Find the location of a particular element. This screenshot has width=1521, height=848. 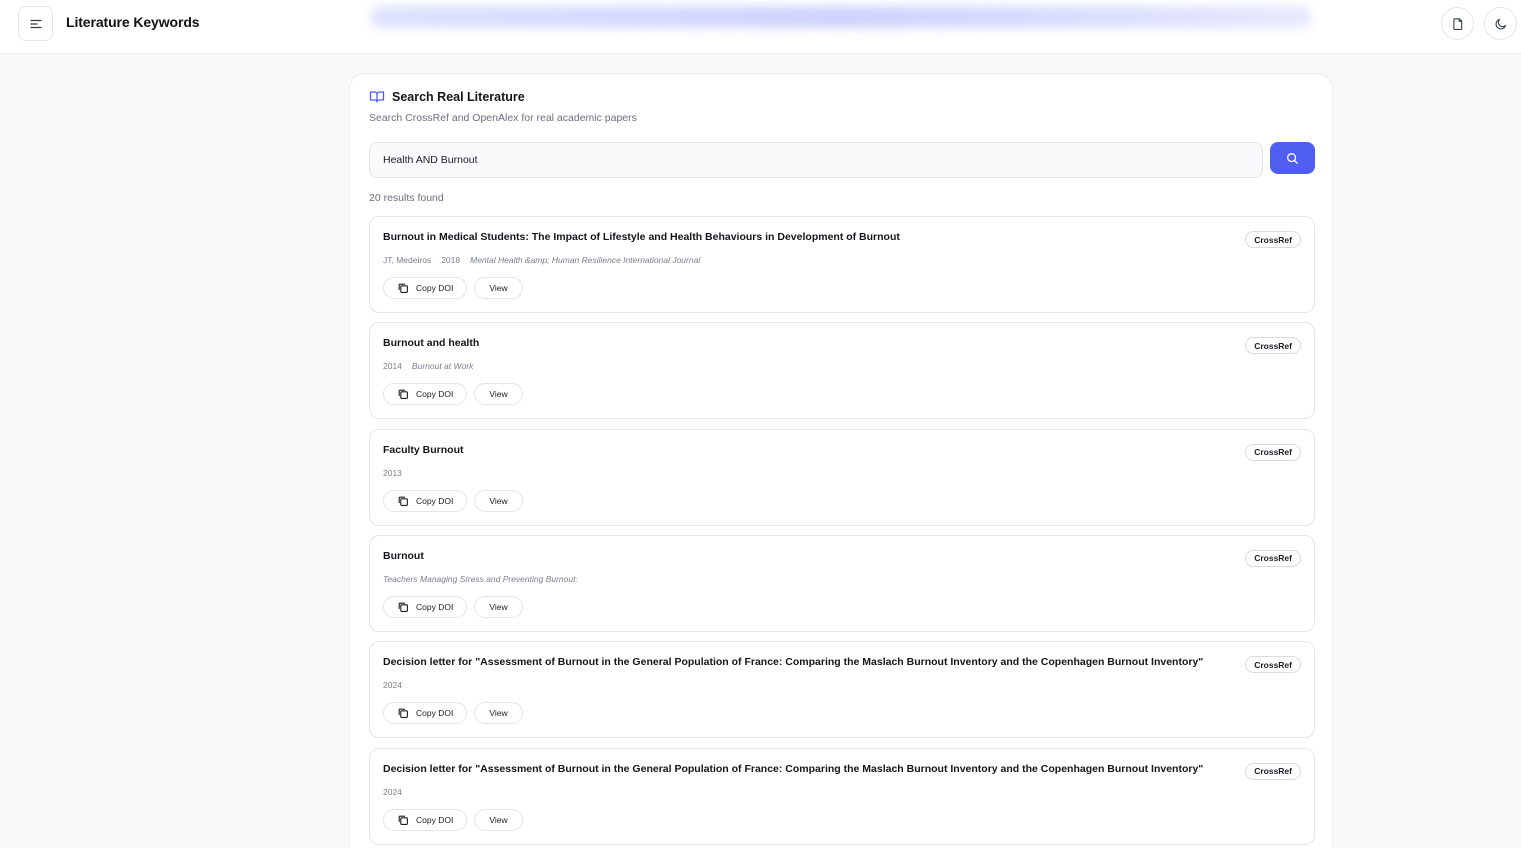

search-button is located at coordinates (1292, 158).